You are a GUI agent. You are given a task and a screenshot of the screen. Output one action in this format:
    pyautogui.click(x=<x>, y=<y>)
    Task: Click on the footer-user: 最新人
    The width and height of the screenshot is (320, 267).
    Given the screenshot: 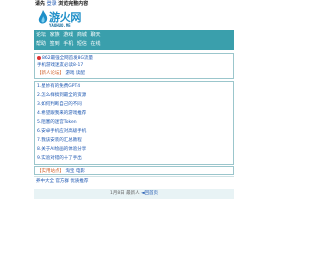 What is the action you would take?
    pyautogui.click(x=133, y=193)
    